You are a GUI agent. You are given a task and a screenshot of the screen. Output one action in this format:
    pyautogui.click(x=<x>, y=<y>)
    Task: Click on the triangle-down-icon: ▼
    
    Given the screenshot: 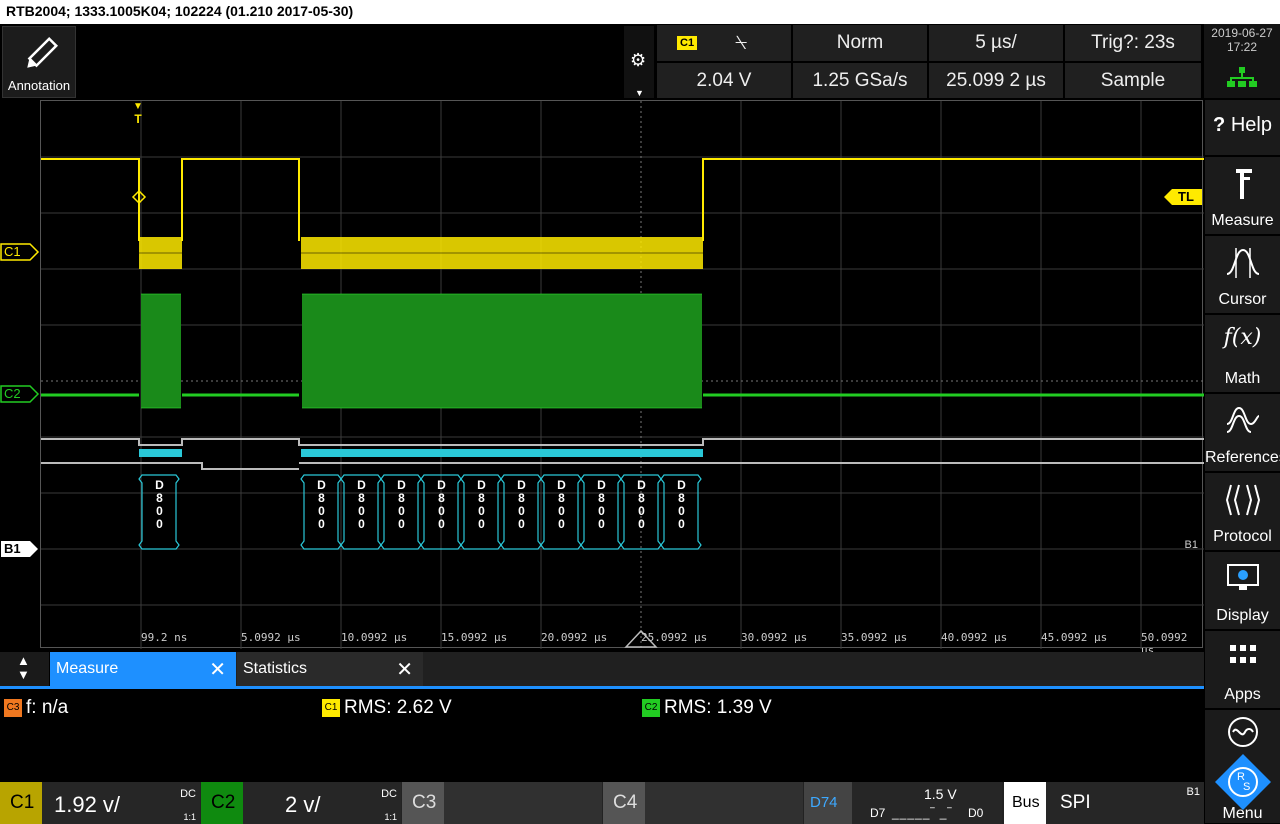 What is the action you would take?
    pyautogui.click(x=138, y=106)
    